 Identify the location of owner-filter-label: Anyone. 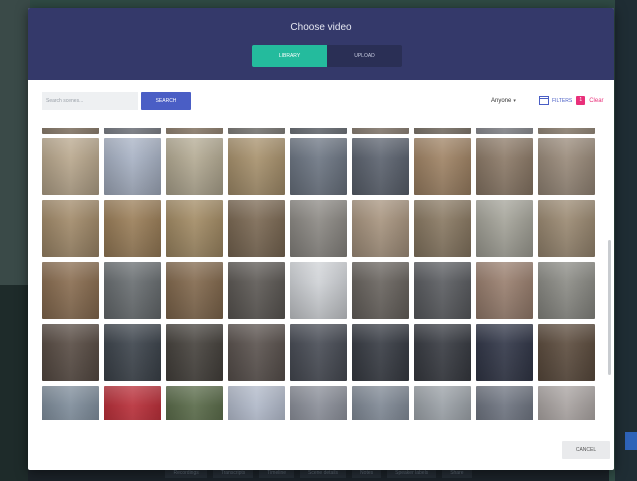
(501, 101).